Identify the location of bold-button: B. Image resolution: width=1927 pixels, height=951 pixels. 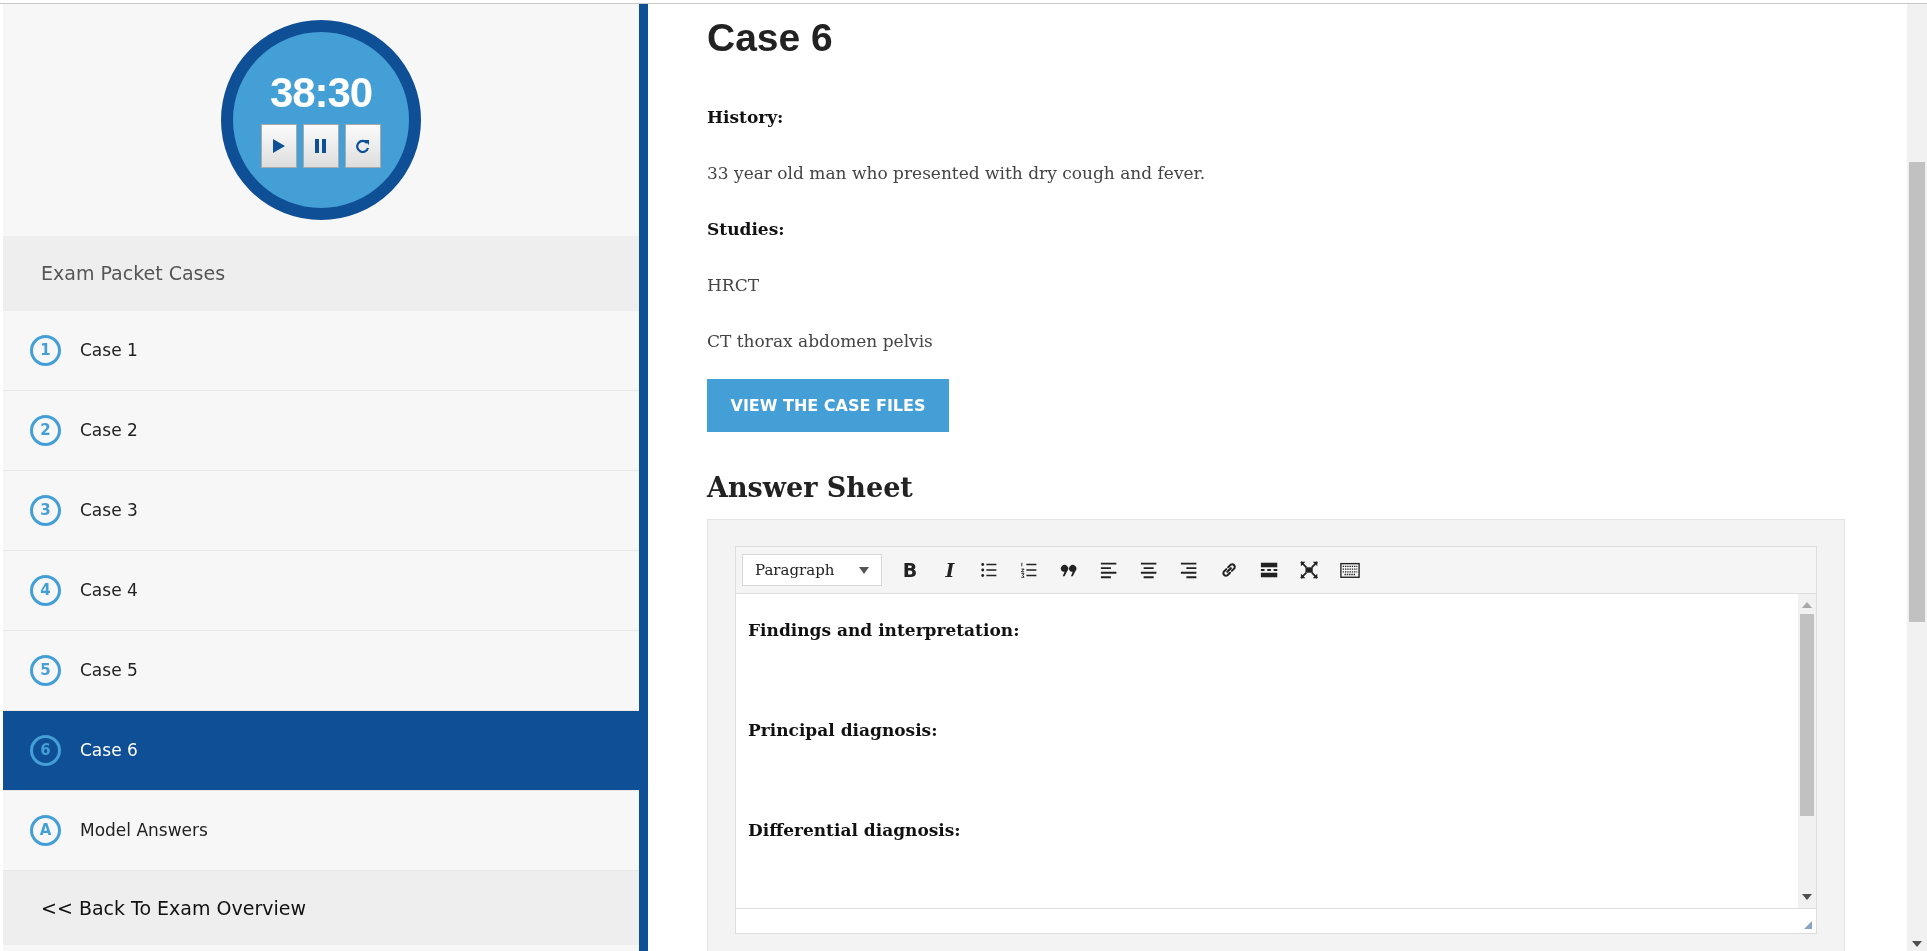
(910, 570).